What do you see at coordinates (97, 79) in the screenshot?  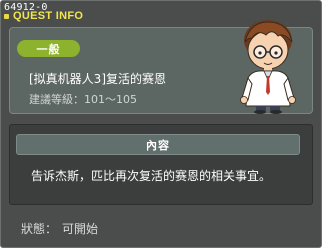 I see `quest-name: [拟真机器人3]复活的赛恩` at bounding box center [97, 79].